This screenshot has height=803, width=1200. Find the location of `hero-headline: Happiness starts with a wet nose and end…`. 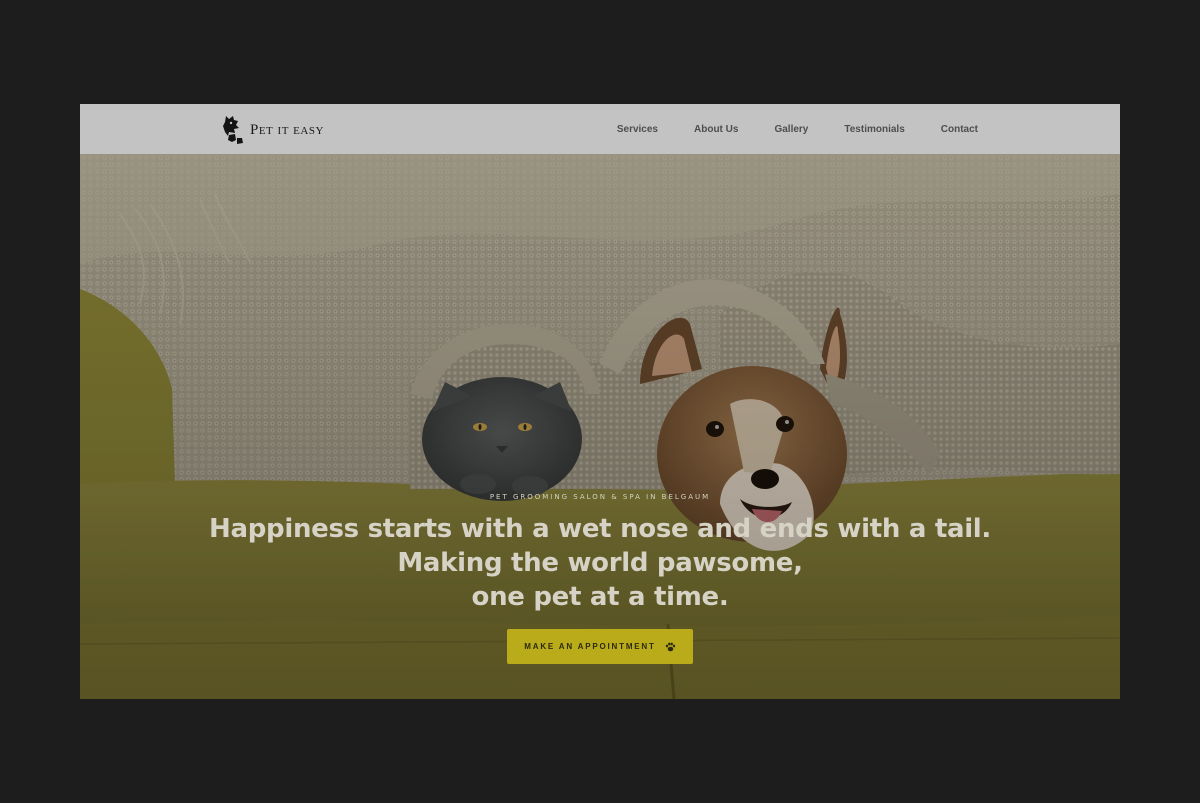

hero-headline: Happiness starts with a wet nose and end… is located at coordinates (600, 563).